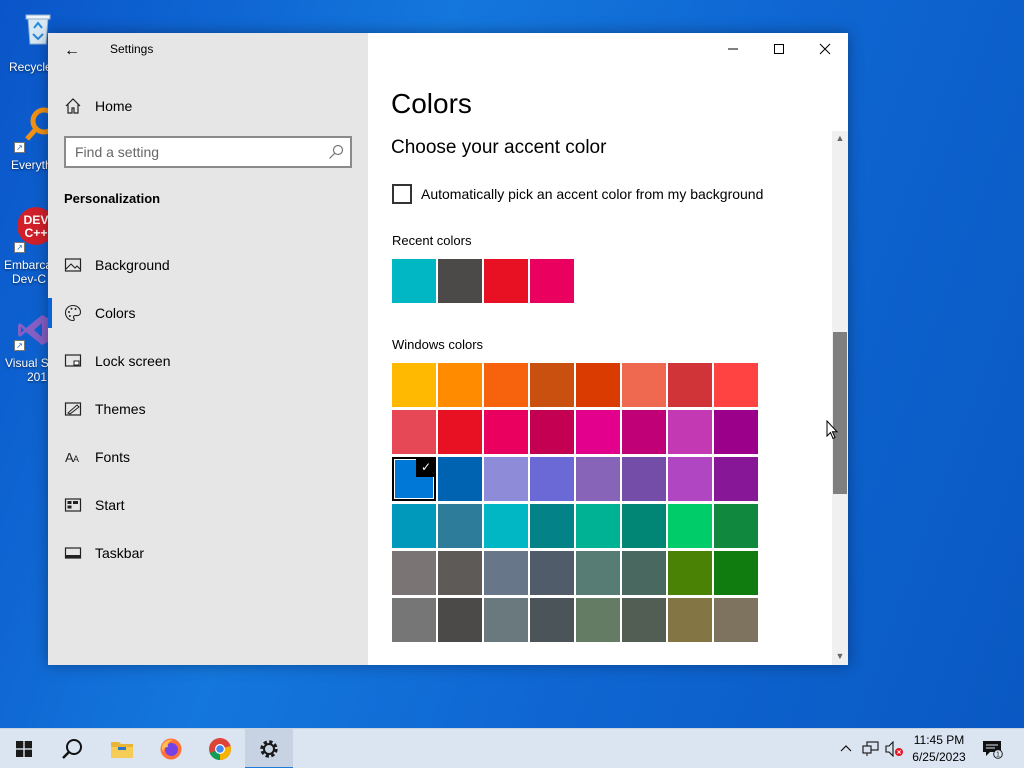 This screenshot has height=768, width=1024. What do you see at coordinates (402, 194) in the screenshot?
I see `auto-pick-accent-checkbox` at bounding box center [402, 194].